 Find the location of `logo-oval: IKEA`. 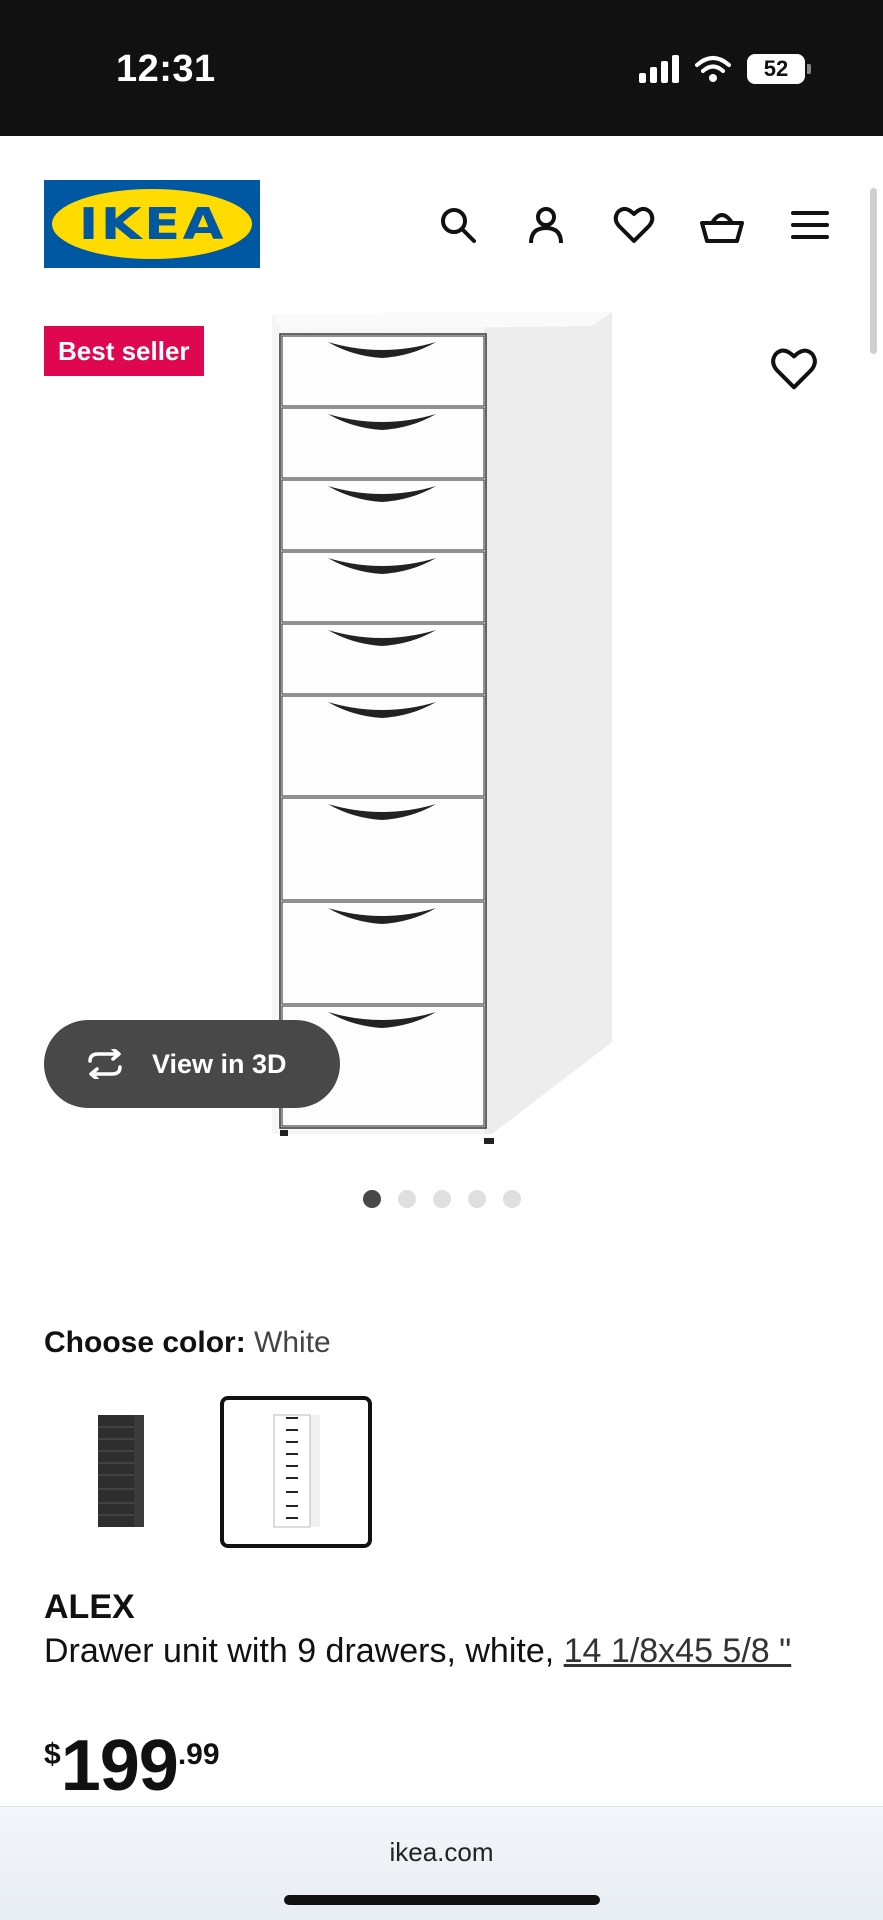

logo-oval: IKEA is located at coordinates (152, 224).